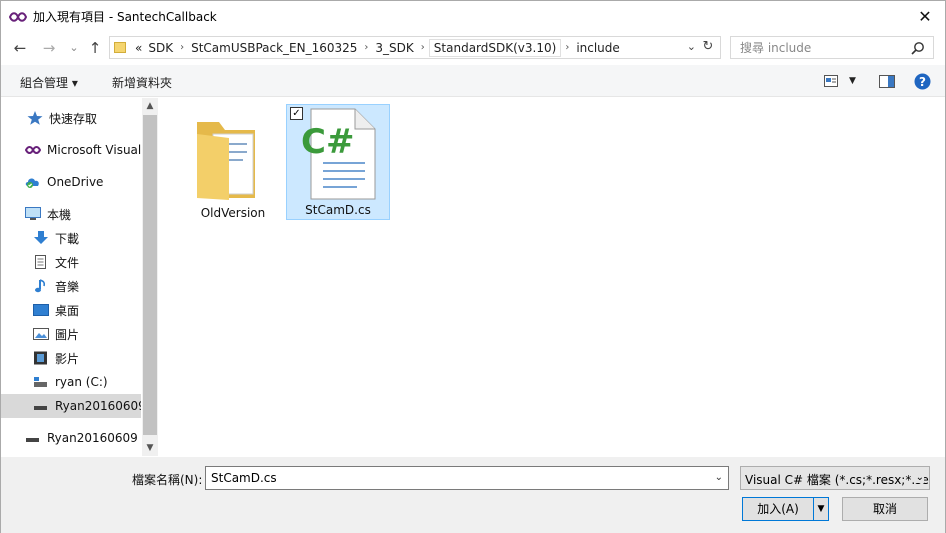 The height and width of the screenshot is (533, 946). Describe the element at coordinates (274, 48) in the screenshot. I see `breadcrumb-stcamusbpack: StCamUSBPack_EN_160325` at that location.